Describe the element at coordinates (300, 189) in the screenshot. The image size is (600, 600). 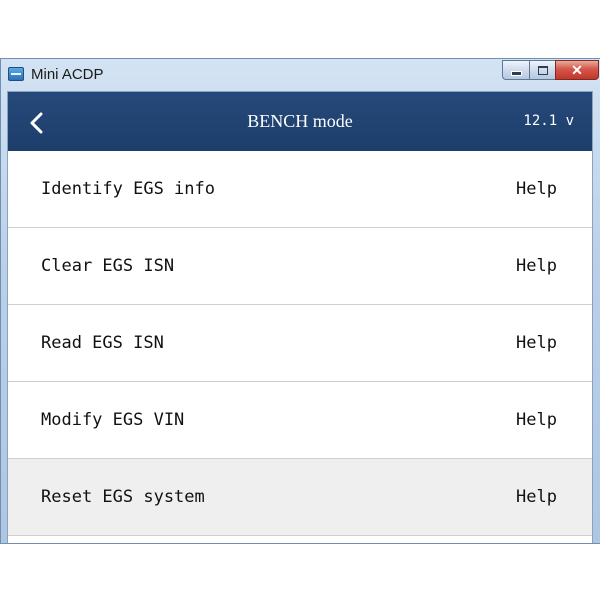
I see `menu-item-identify-egs-info: Identify EGS info Help` at that location.